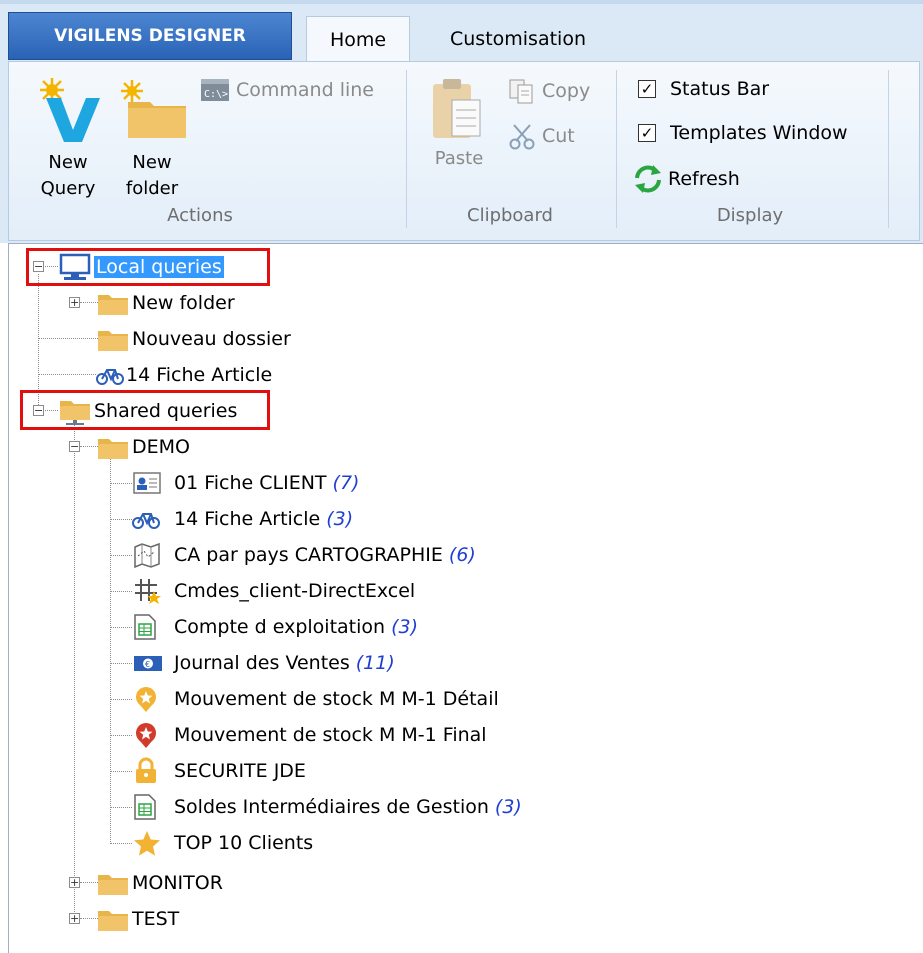 The image size is (923, 953). Describe the element at coordinates (558, 136) in the screenshot. I see `cut-label: Cut` at that location.